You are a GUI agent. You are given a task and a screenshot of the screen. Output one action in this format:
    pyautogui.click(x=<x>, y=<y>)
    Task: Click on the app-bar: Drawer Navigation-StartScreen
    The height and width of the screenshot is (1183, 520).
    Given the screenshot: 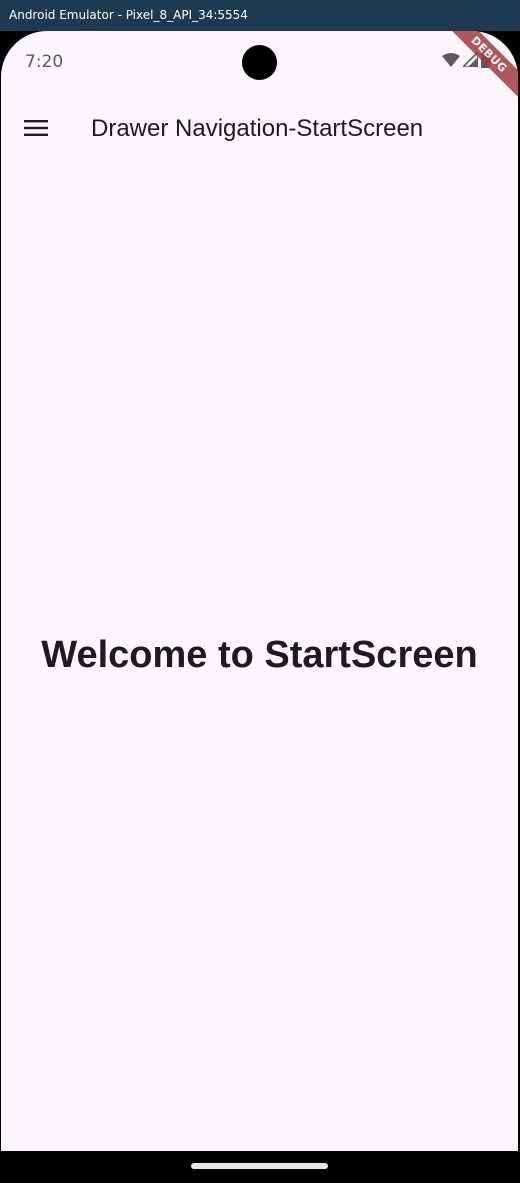 What is the action you would take?
    pyautogui.click(x=259, y=129)
    